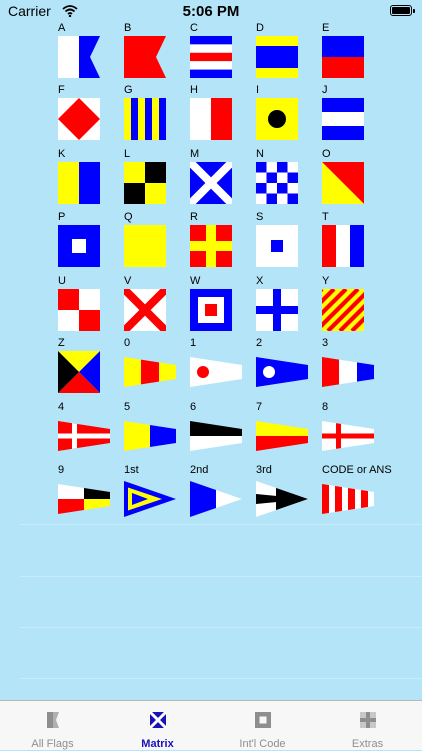  I want to click on pennant-cell-9: 9, so click(89, 494).